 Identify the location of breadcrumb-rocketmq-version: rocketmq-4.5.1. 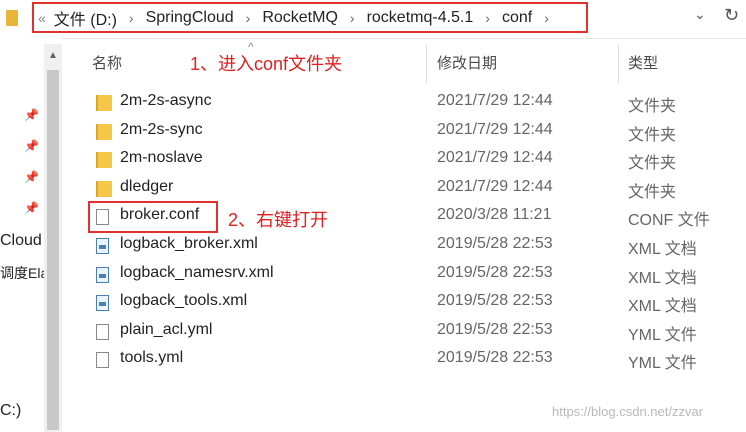
(420, 18).